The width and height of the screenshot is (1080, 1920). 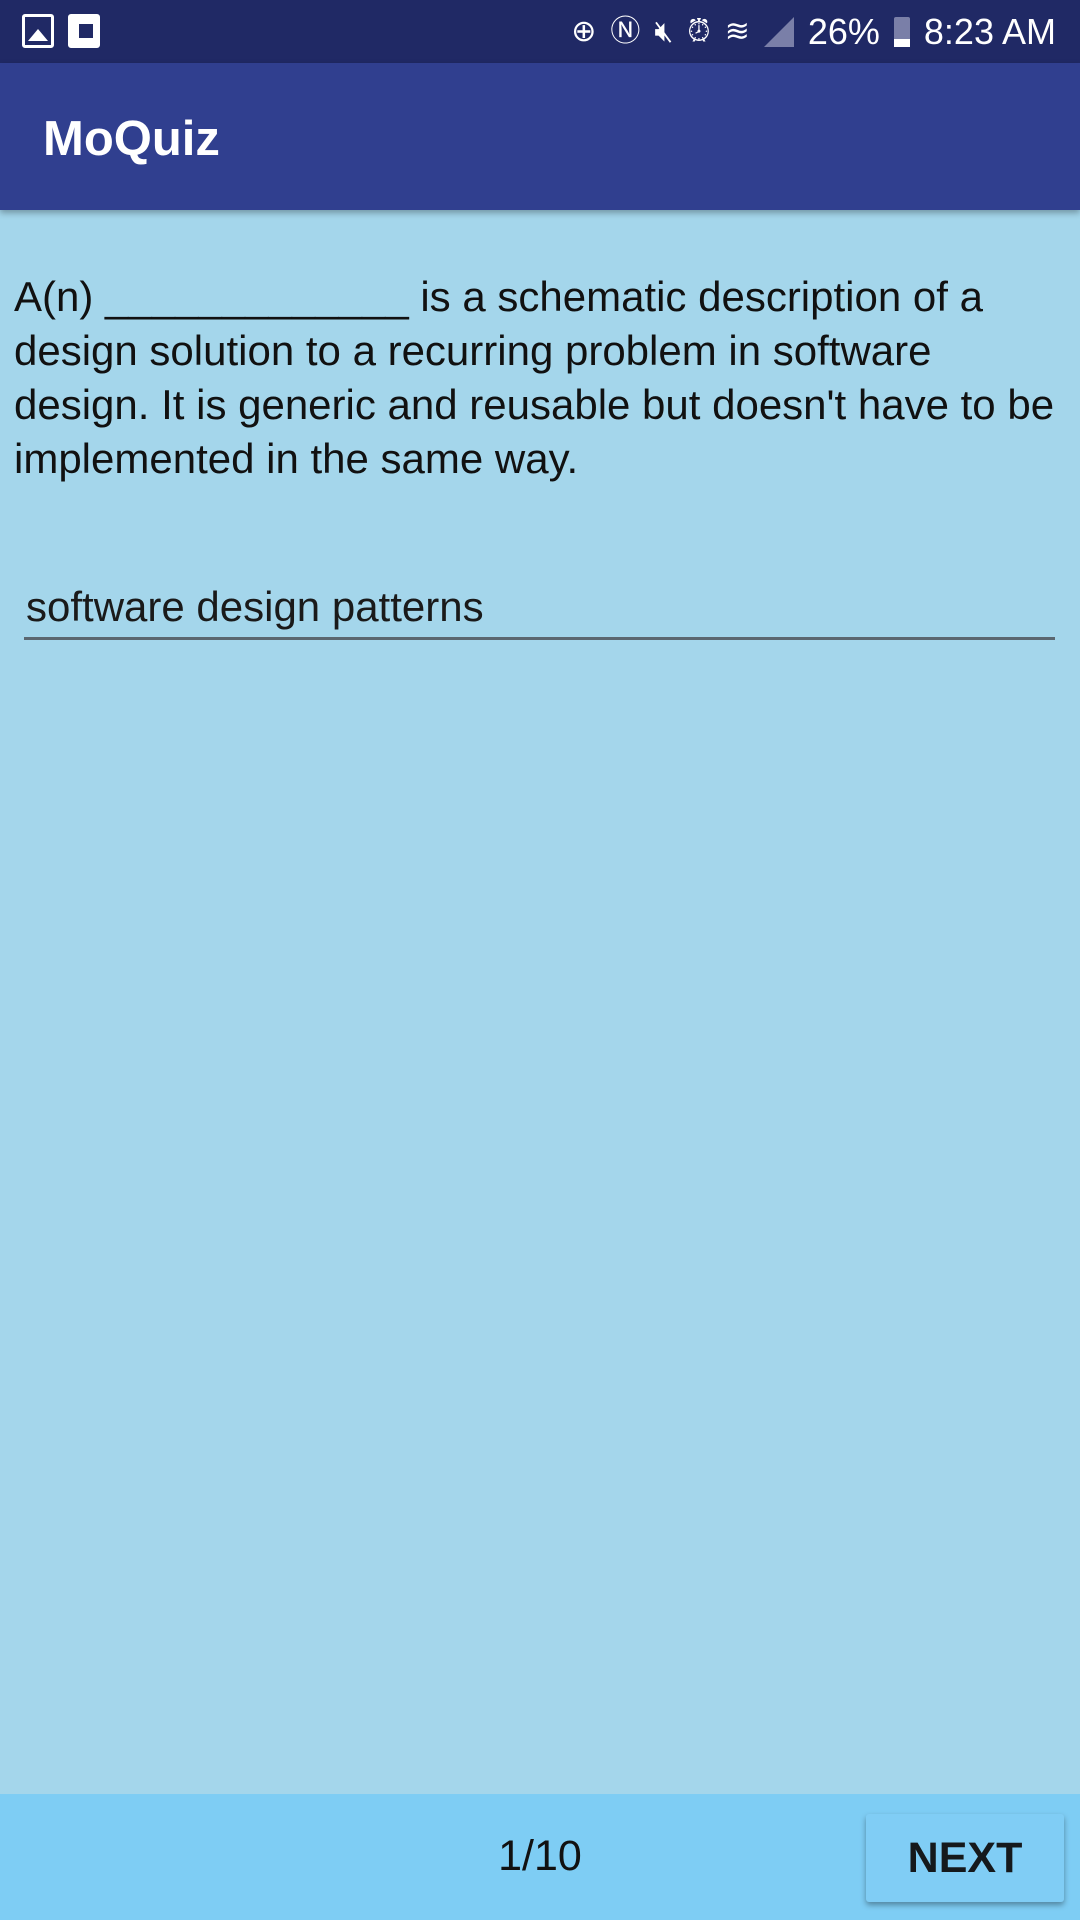 I want to click on answer-input, so click(x=539, y=608).